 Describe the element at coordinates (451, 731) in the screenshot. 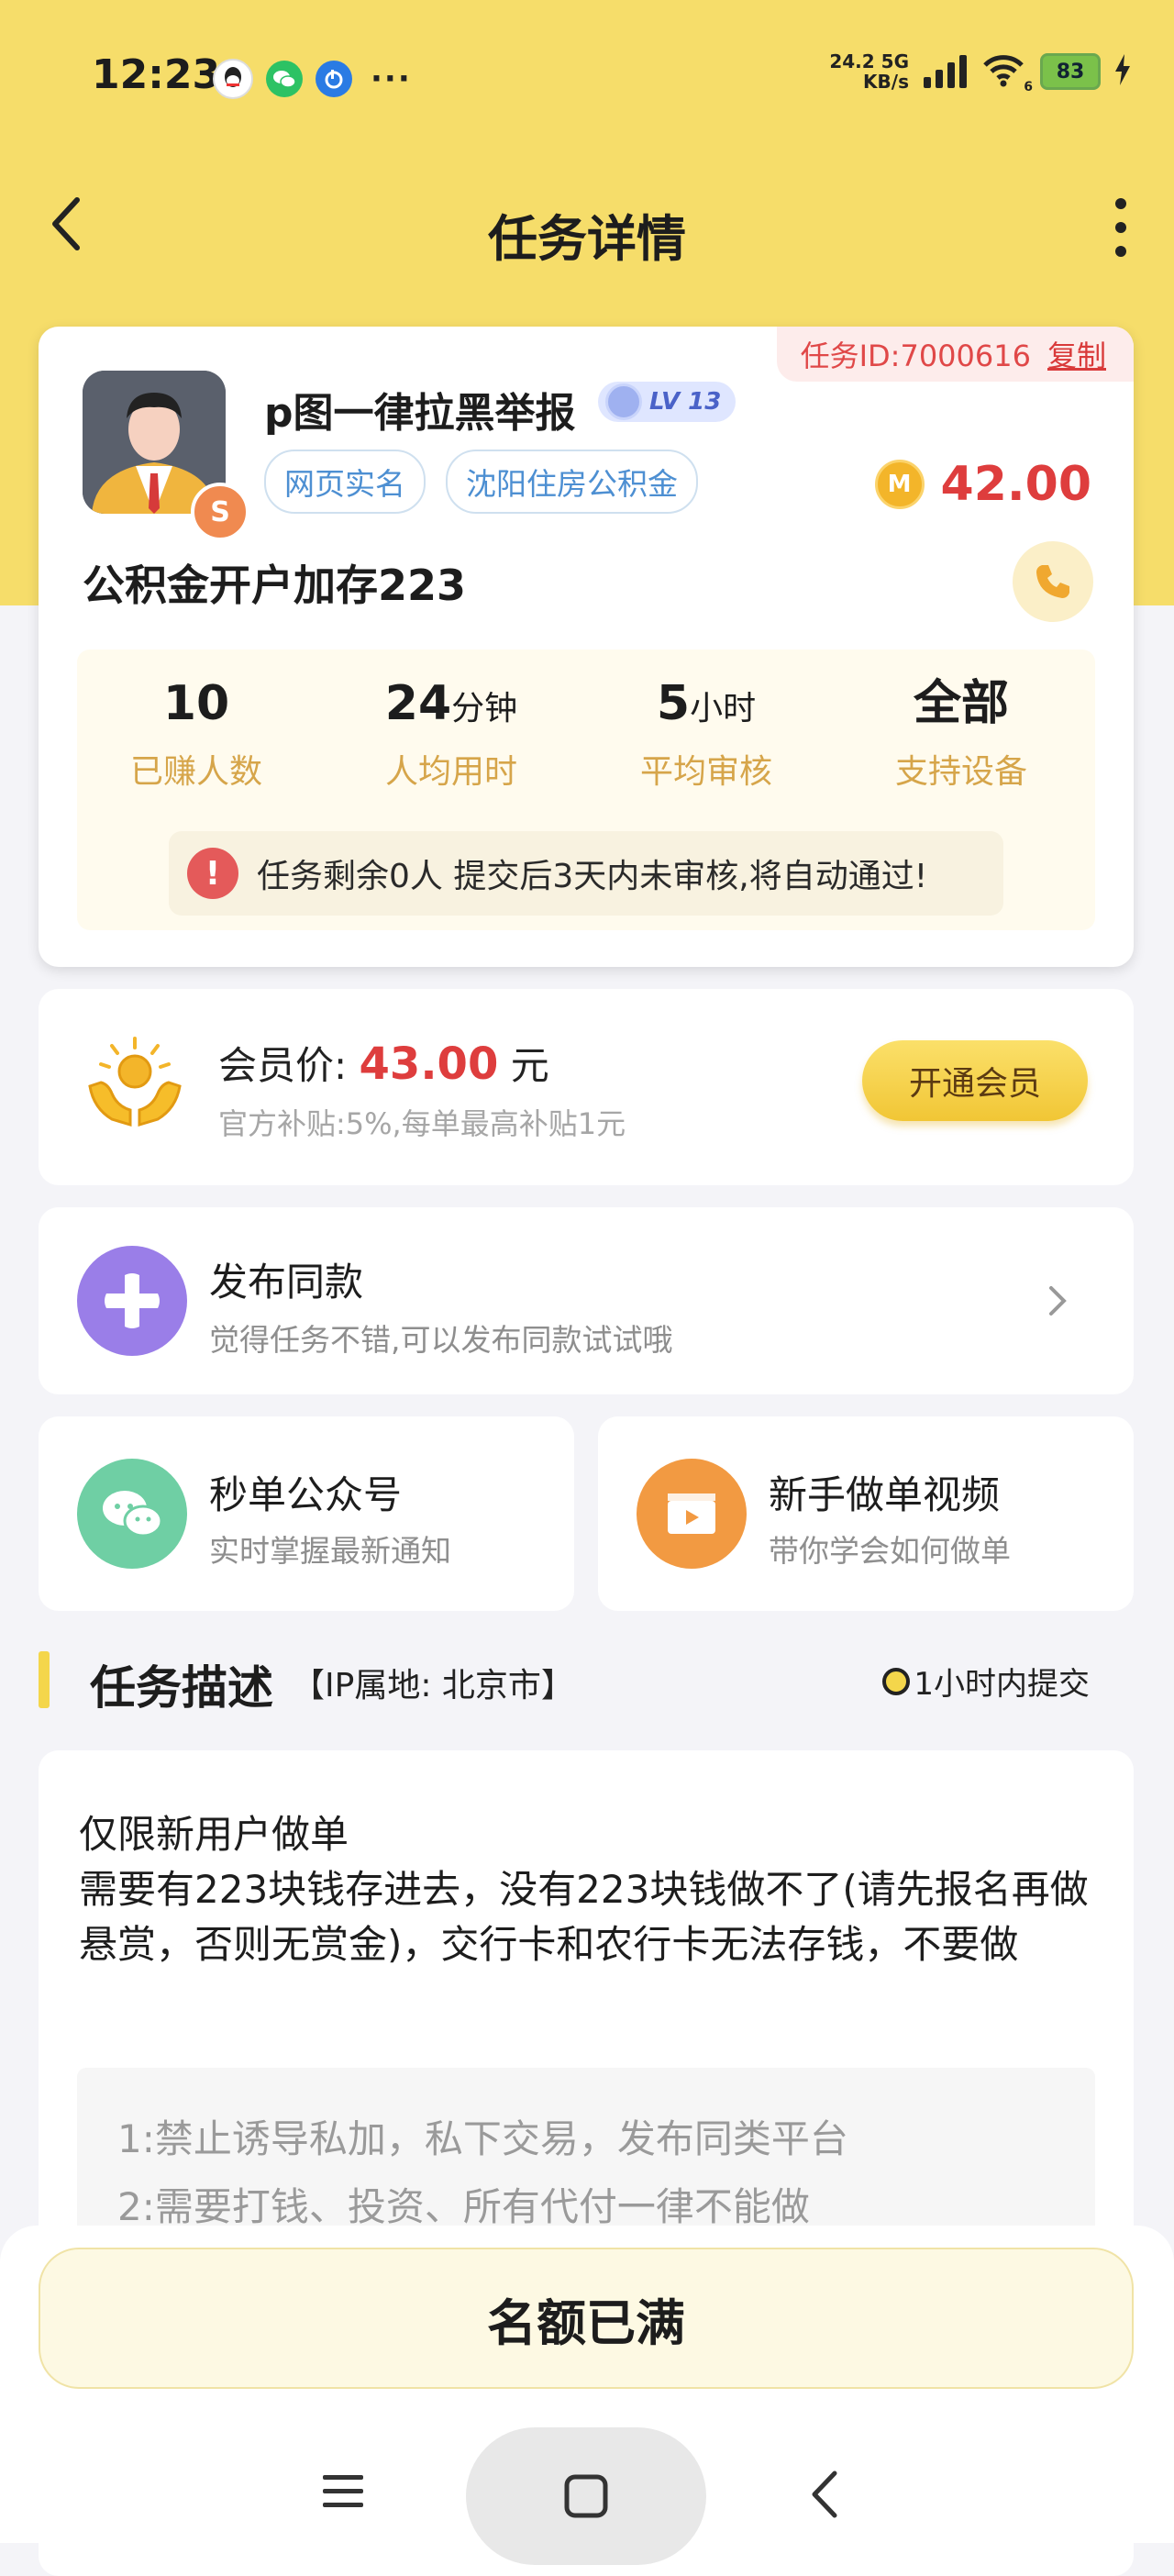

I see `stat-avg-time: 24分钟 人均用时` at that location.